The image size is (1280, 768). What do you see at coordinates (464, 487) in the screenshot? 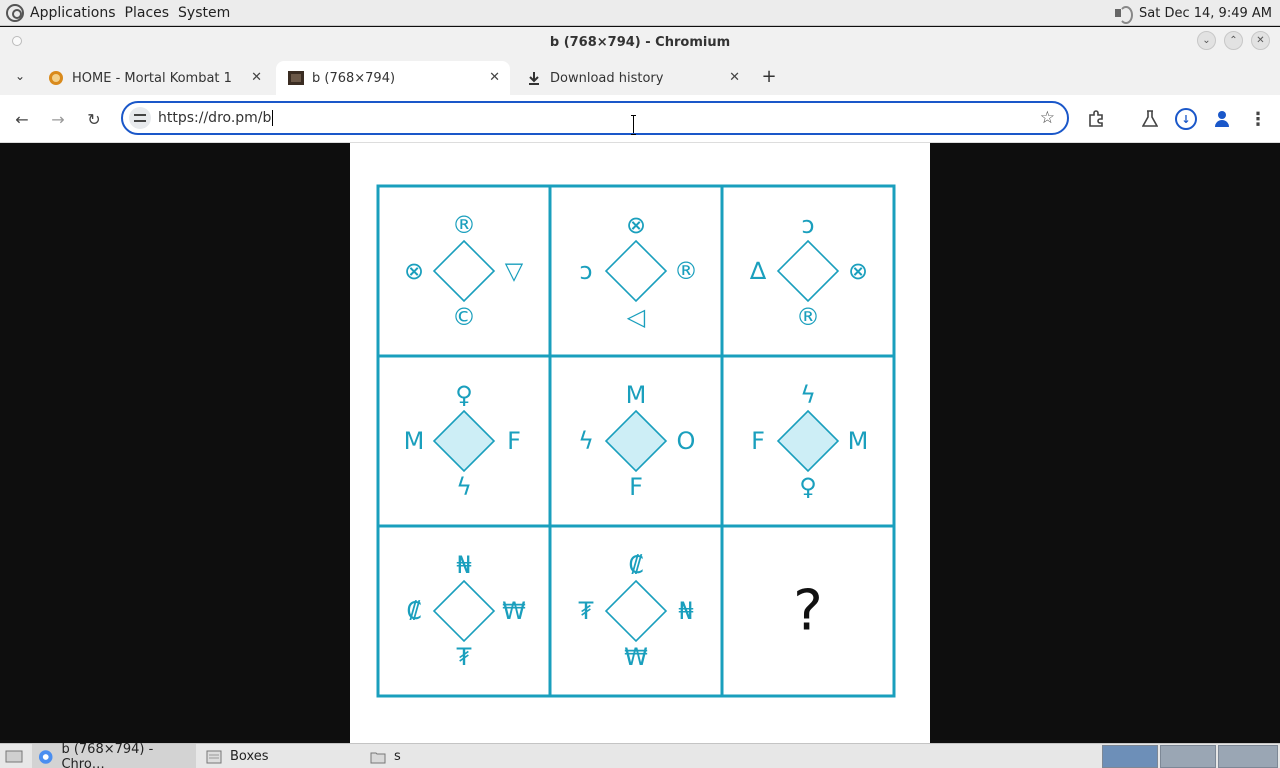
I see `cell-symbol-bottom: ϟ` at bounding box center [464, 487].